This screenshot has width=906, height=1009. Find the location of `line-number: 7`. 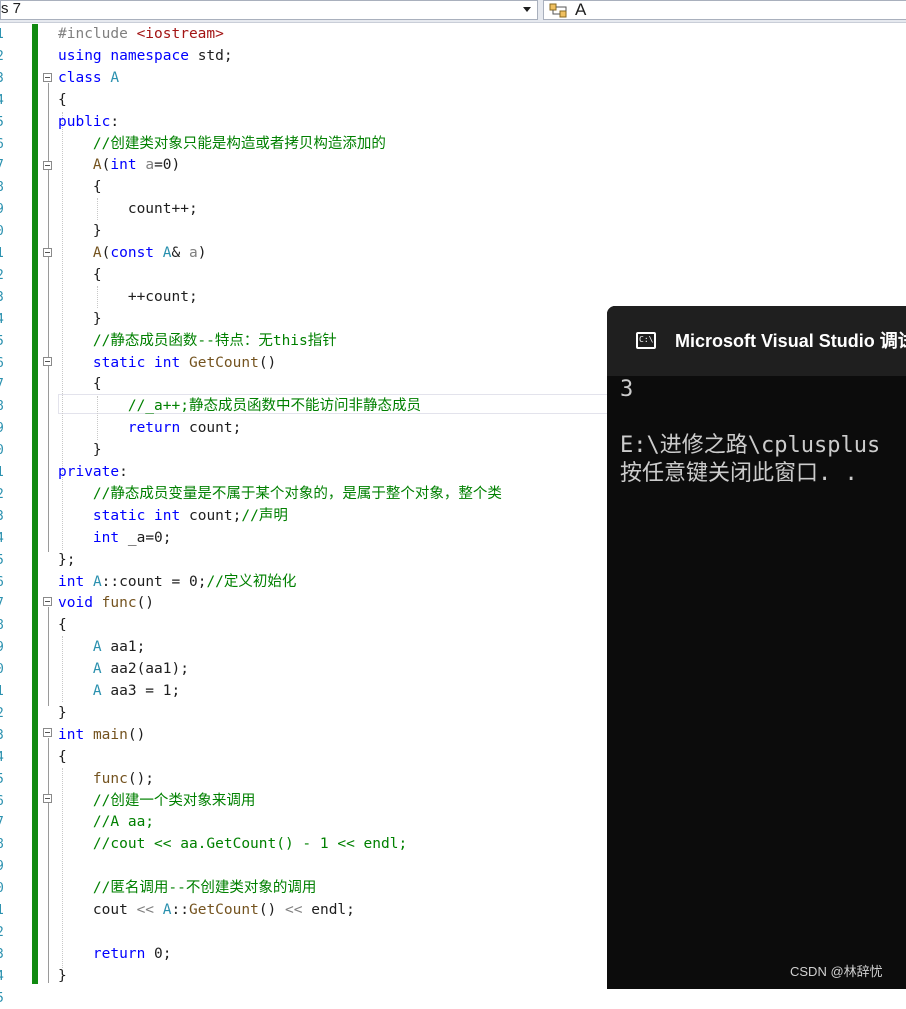

line-number: 7 is located at coordinates (5, 384).